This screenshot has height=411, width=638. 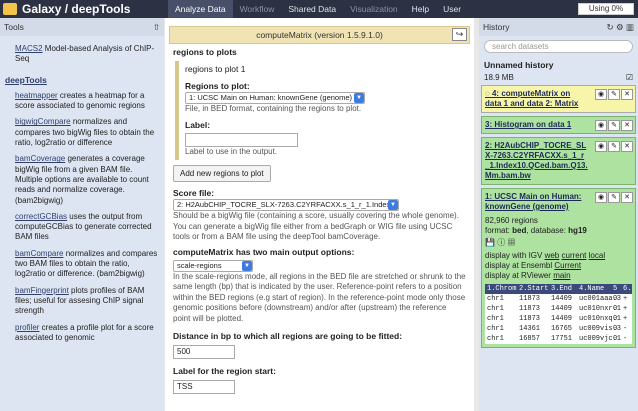 What do you see at coordinates (629, 77) in the screenshot?
I see `check-icon: ☑` at bounding box center [629, 77].